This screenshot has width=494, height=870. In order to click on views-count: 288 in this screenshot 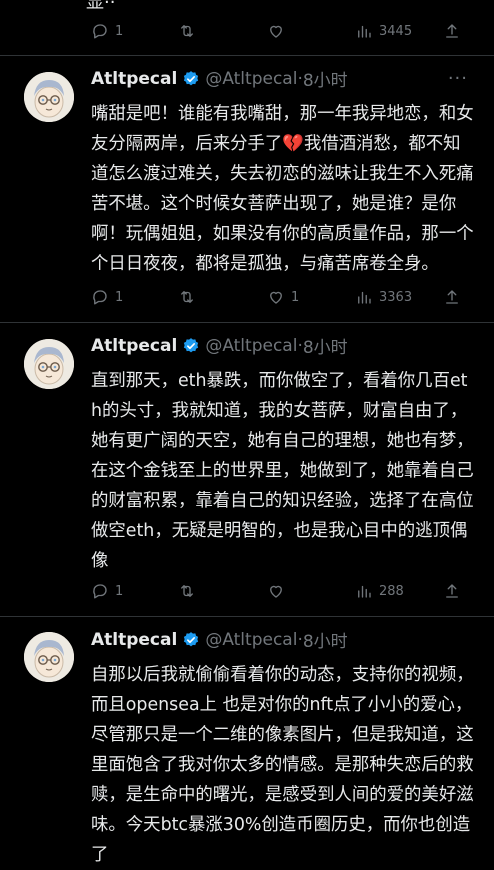, I will do `click(391, 591)`.